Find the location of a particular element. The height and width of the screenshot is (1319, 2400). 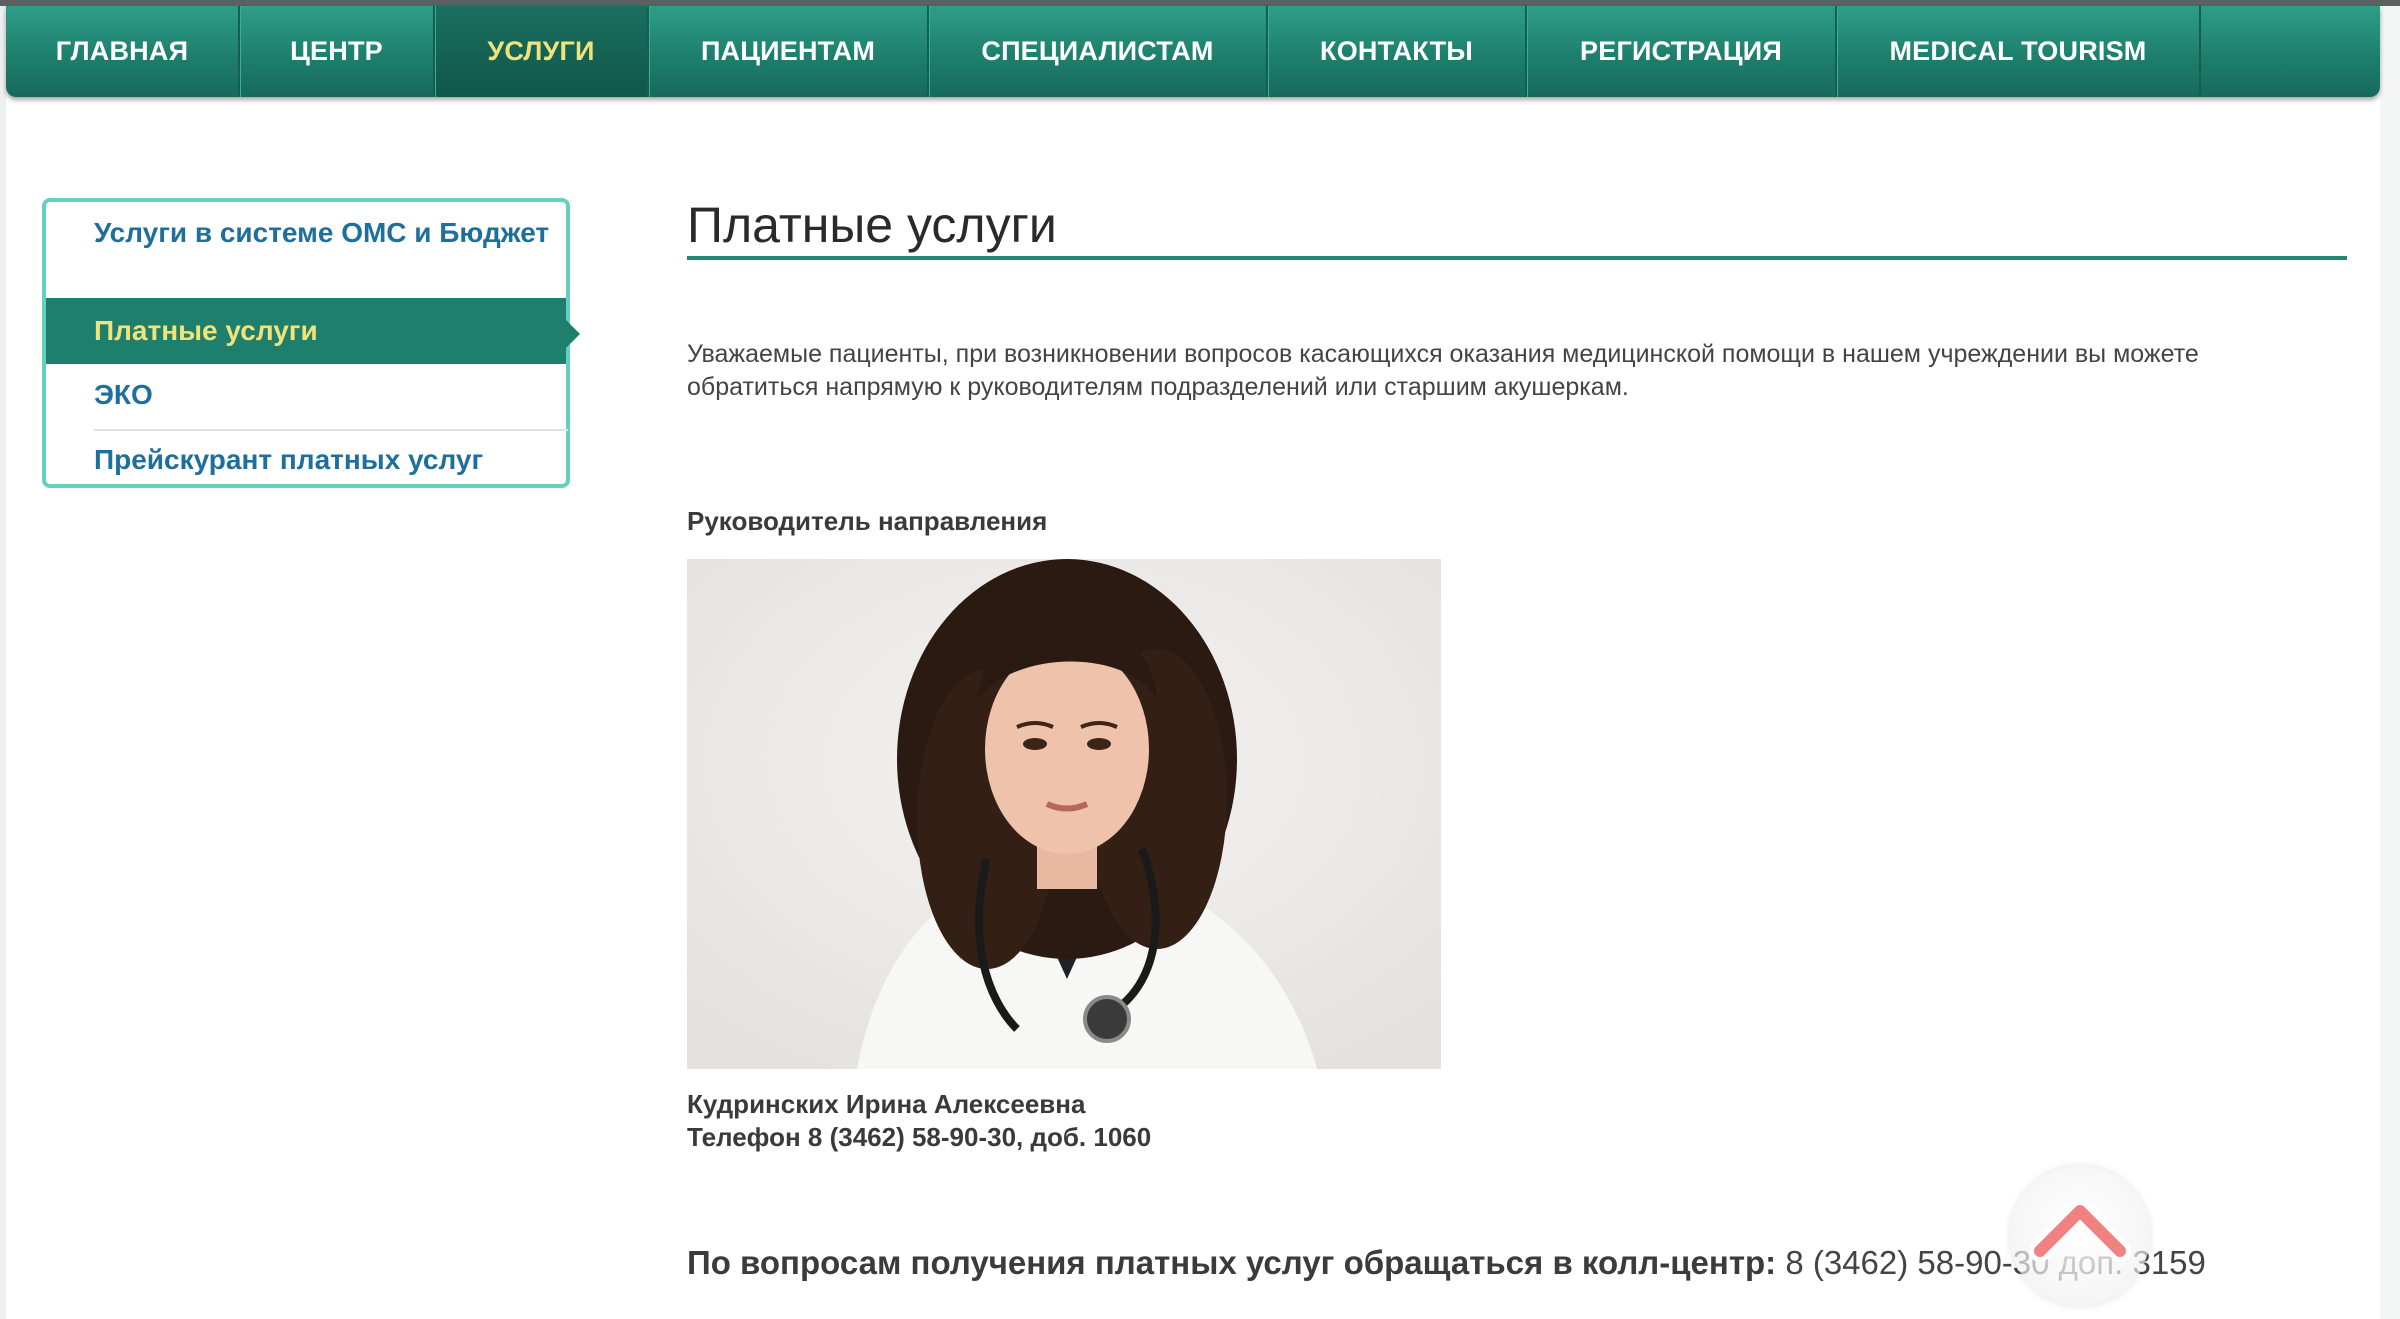

scroll-to-top-button is located at coordinates (2080, 1236).